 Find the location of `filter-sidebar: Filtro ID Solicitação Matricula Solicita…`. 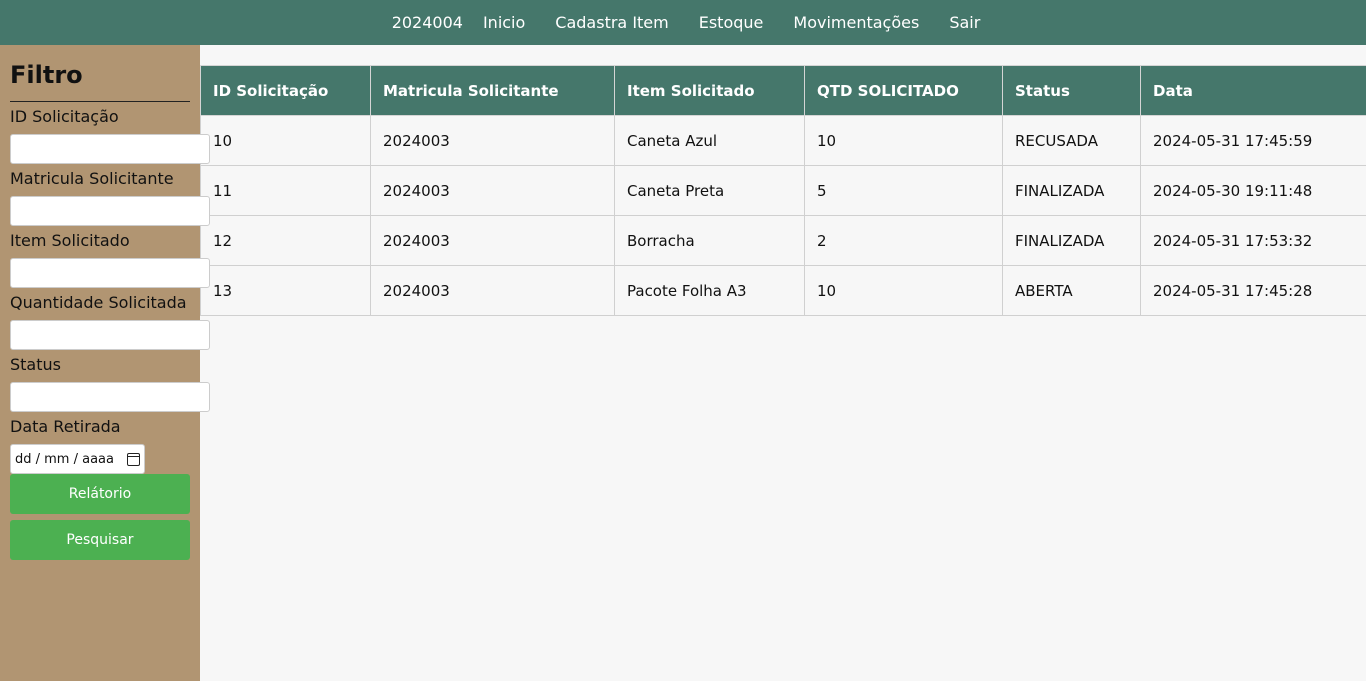

filter-sidebar: Filtro ID Solicitação Matricula Solicita… is located at coordinates (105, 363).